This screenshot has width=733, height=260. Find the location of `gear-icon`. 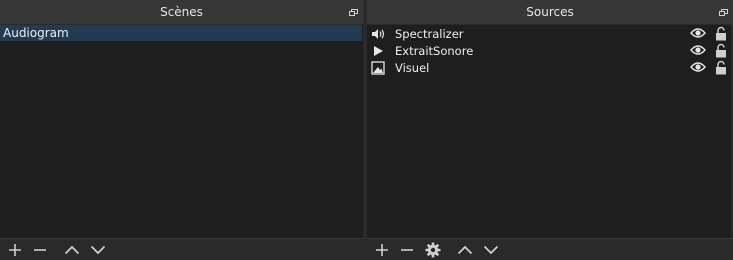

gear-icon is located at coordinates (433, 250).